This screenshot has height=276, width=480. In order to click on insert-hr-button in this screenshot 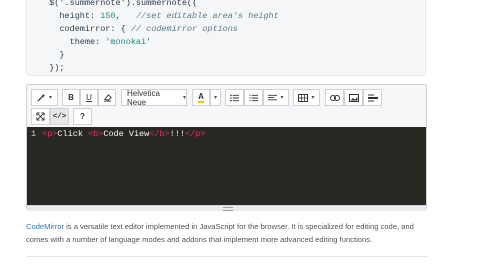, I will do `click(372, 97)`.